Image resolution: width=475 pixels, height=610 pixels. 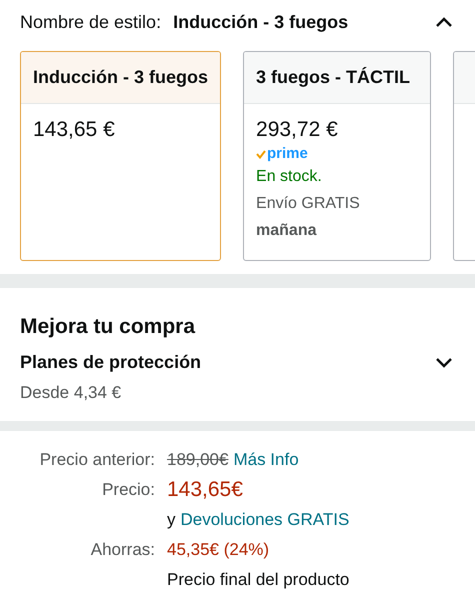 I want to click on price-label: Precio:, so click(x=128, y=490).